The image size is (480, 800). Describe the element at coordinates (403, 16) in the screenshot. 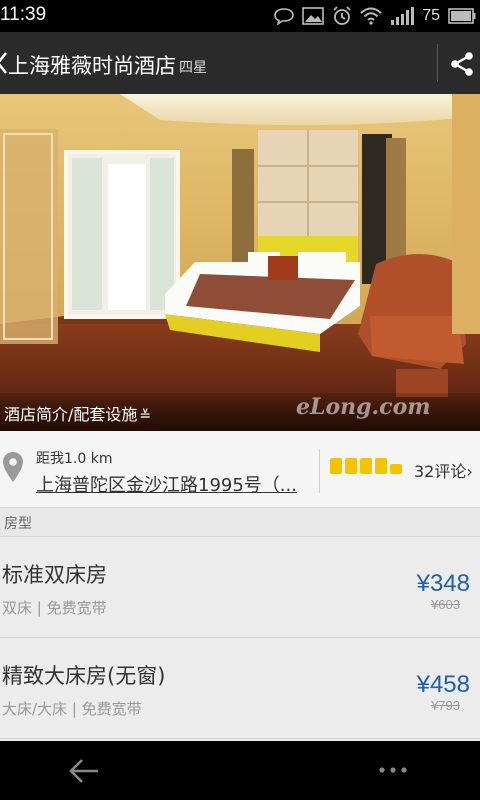

I see `signal-icon` at that location.